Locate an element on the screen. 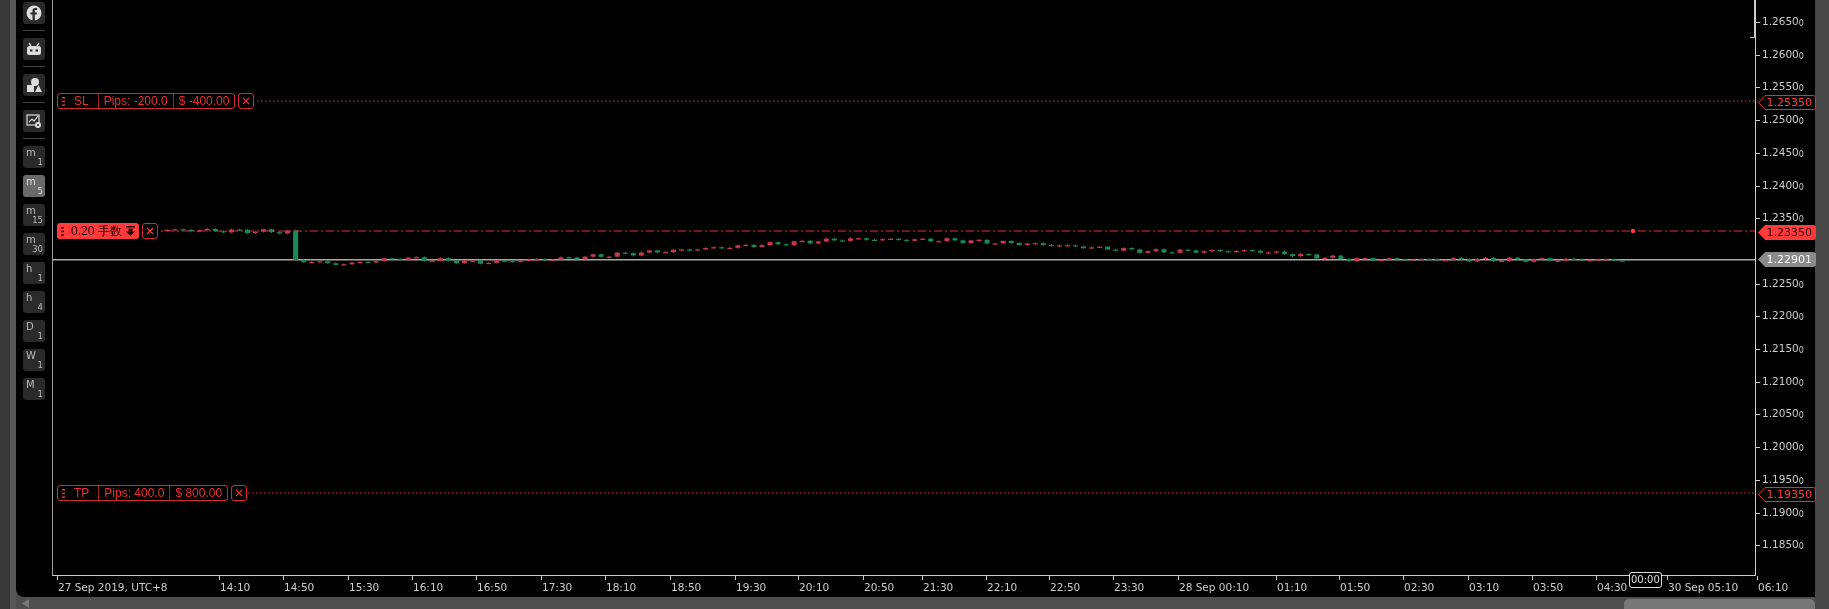 This screenshot has width=1829, height=609. price-label: 1.1900$_{0}$ is located at coordinates (1783, 513).